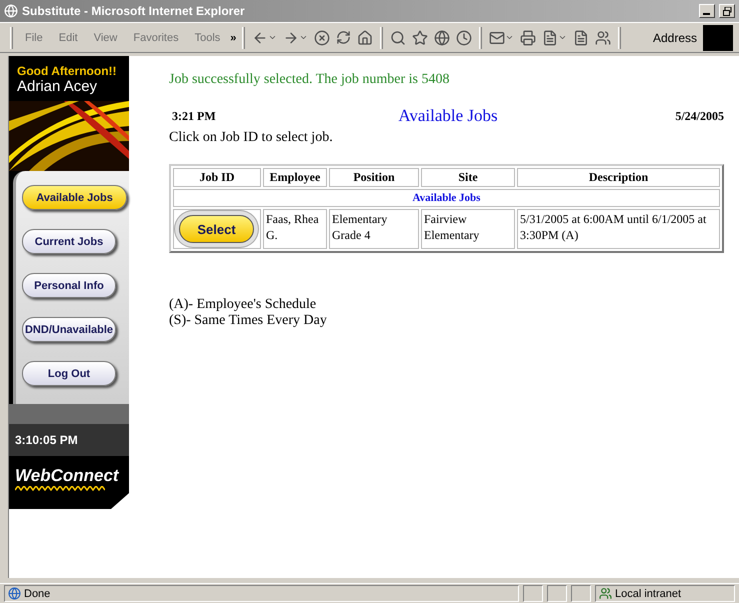 The image size is (739, 603). Describe the element at coordinates (46, 440) in the screenshot. I see `clock: 3:10:05 PM` at that location.